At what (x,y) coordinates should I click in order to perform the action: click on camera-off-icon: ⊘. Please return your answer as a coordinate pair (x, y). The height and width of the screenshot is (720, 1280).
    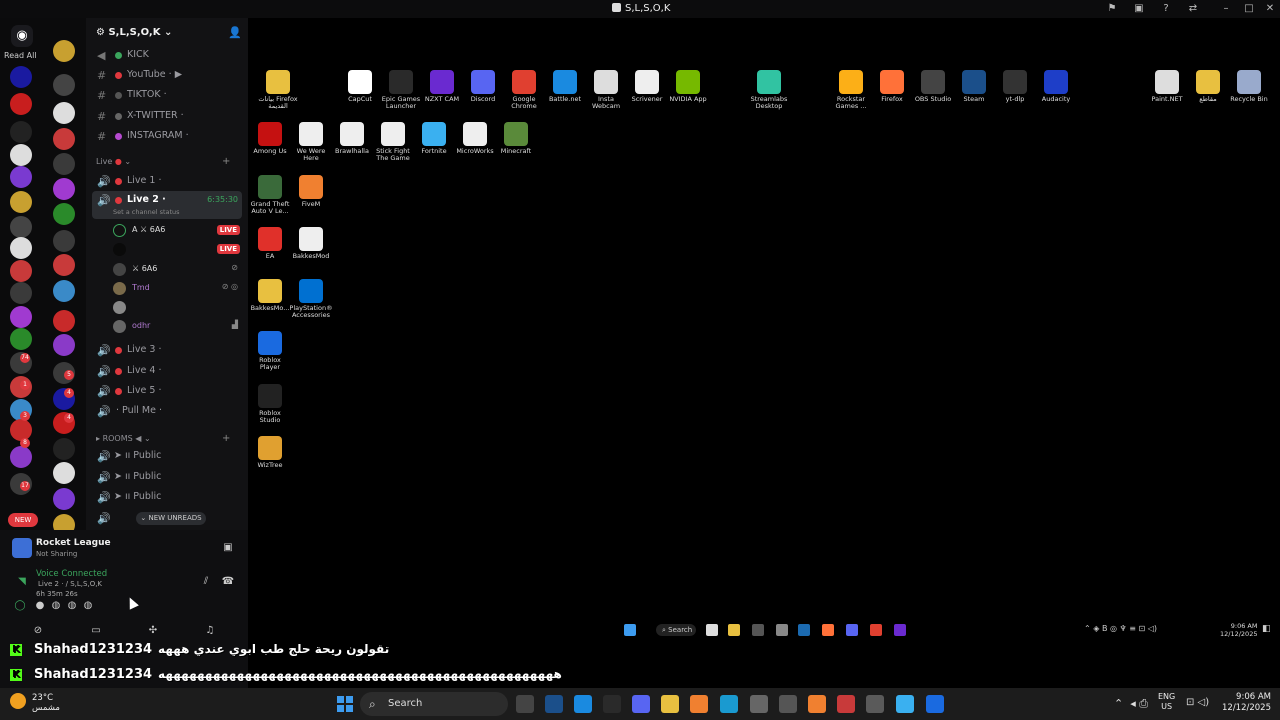
    Looking at the image, I should click on (38, 632).